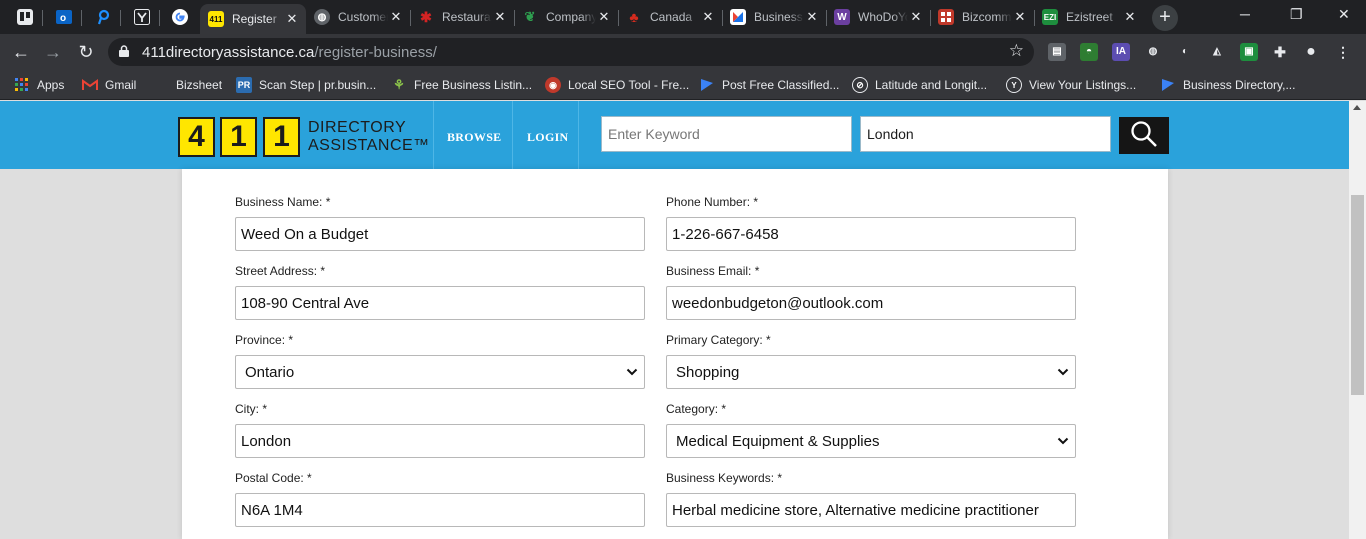 Image resolution: width=1366 pixels, height=539 pixels. What do you see at coordinates (142, 17) in the screenshot?
I see `tab-pinned-yext` at bounding box center [142, 17].